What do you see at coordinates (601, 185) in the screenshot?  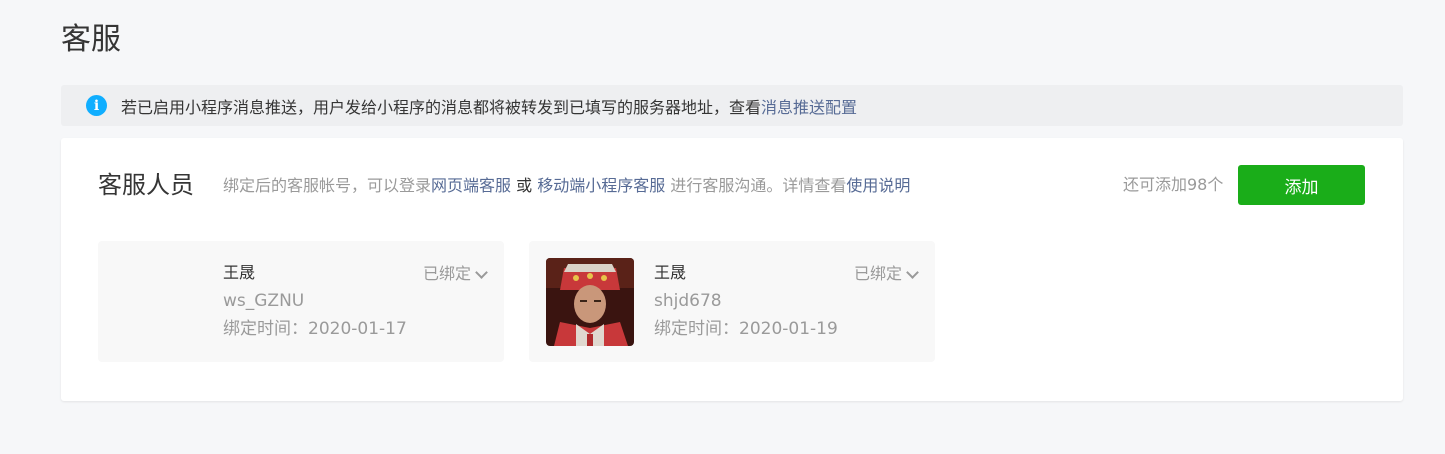 I see `mobile-client-link: 移动端小程序客服` at bounding box center [601, 185].